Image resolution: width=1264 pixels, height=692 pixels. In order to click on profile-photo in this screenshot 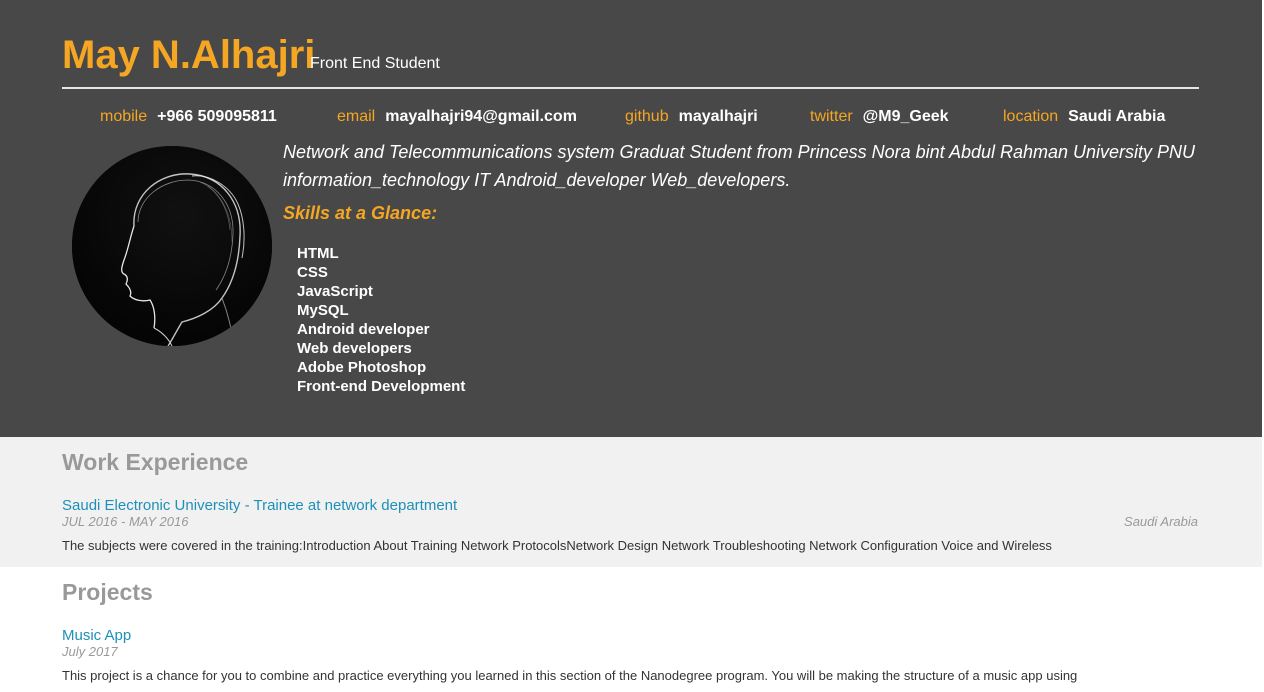, I will do `click(172, 246)`.